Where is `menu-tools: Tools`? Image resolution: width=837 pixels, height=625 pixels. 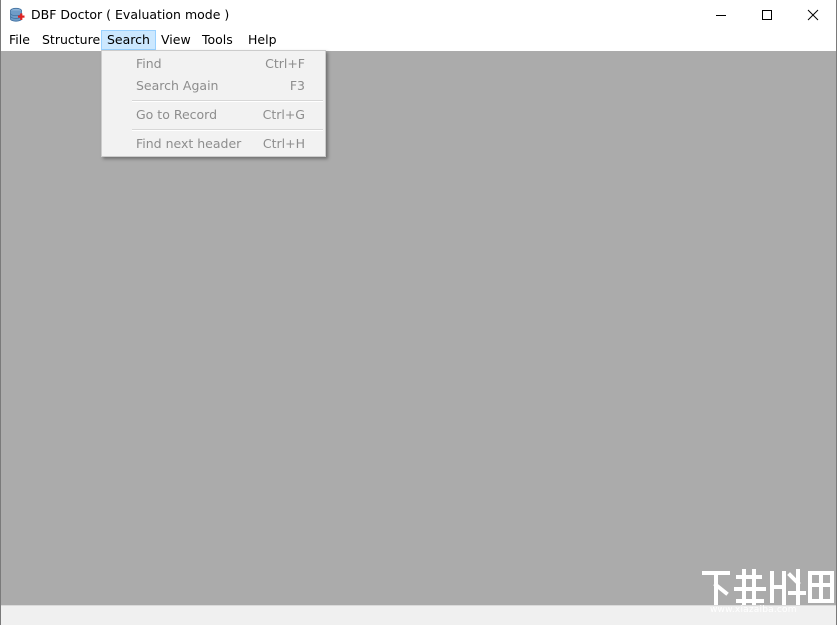 menu-tools: Tools is located at coordinates (217, 40).